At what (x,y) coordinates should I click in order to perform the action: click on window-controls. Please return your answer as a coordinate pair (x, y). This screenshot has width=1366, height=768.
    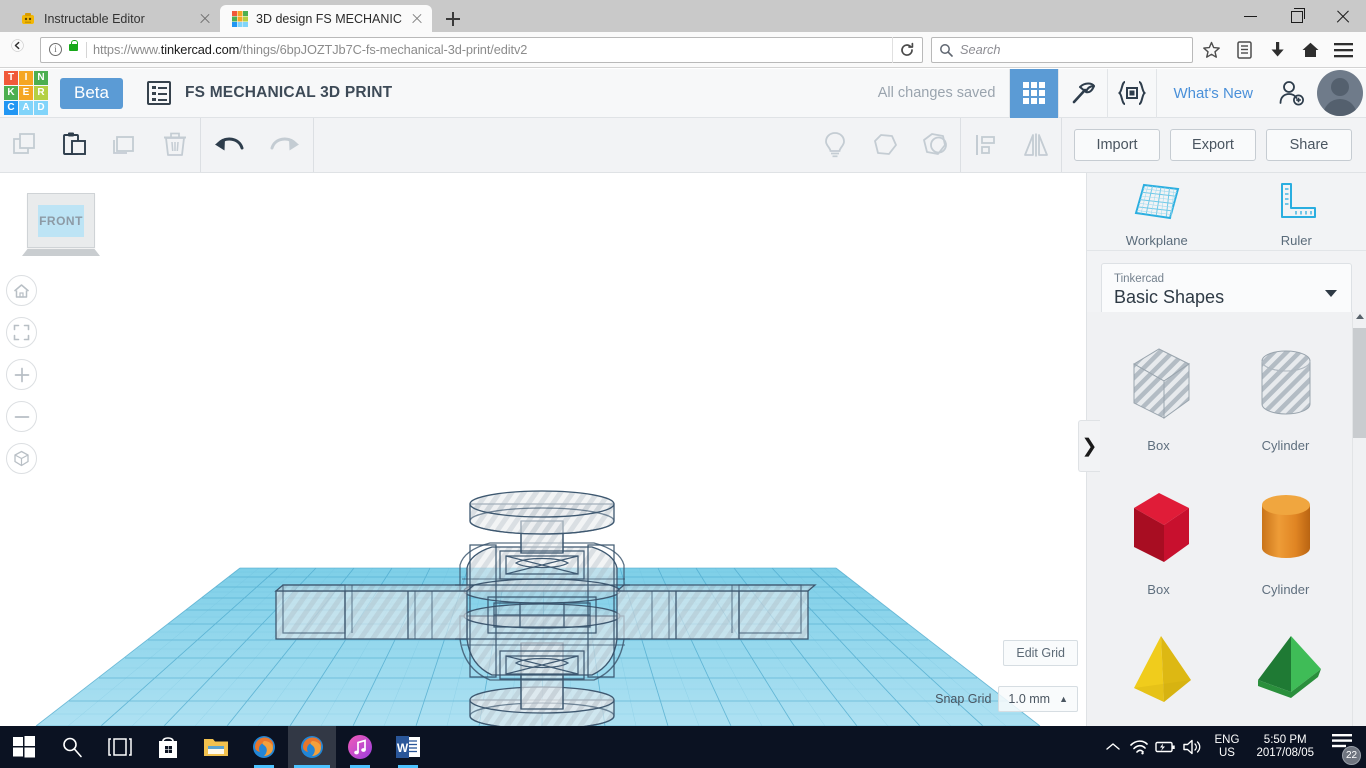
    Looking at the image, I should click on (1297, 16).